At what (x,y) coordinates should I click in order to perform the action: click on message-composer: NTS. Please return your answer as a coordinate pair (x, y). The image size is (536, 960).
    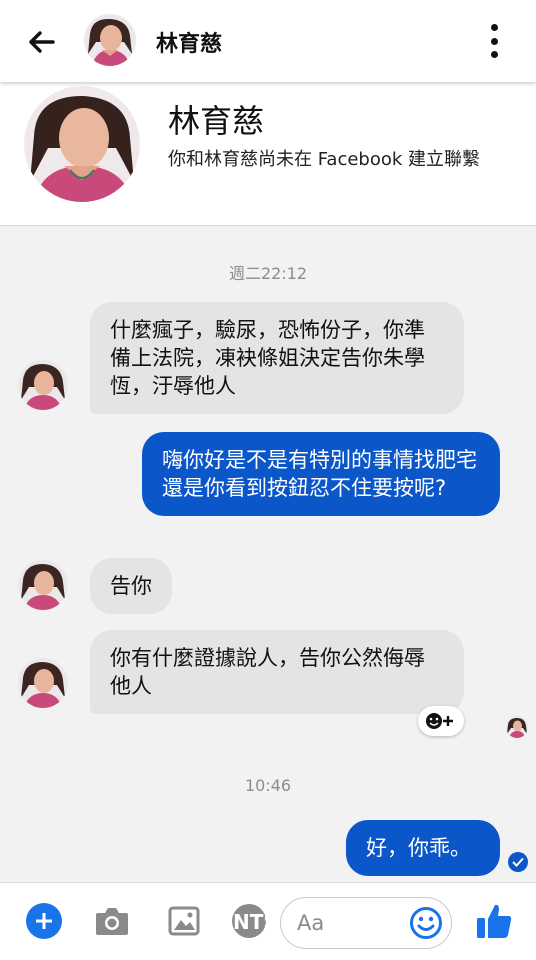
    Looking at the image, I should click on (268, 921).